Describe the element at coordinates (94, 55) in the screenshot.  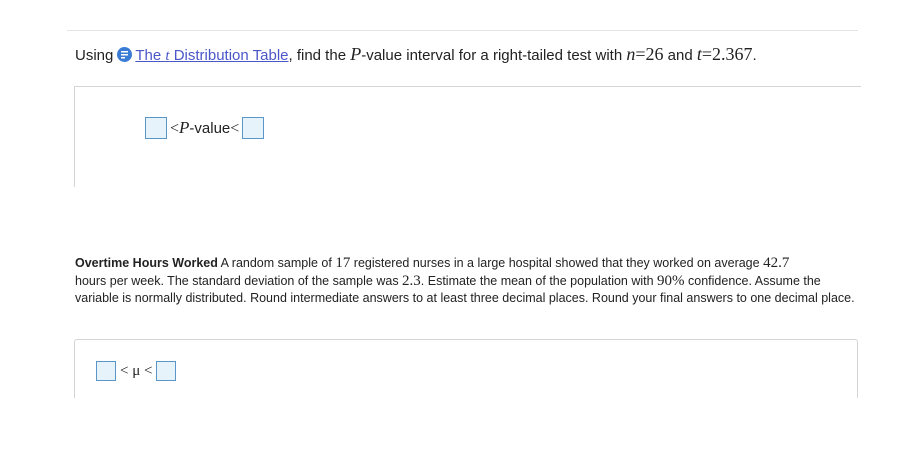
I see `prompt-prefix: Using` at that location.